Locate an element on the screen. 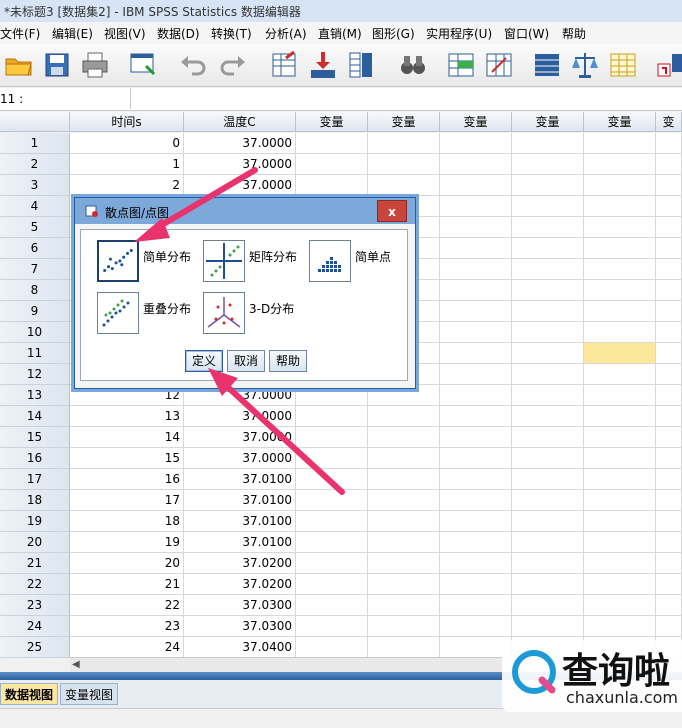 The width and height of the screenshot is (682, 728). cell-time: 19 is located at coordinates (127, 542).